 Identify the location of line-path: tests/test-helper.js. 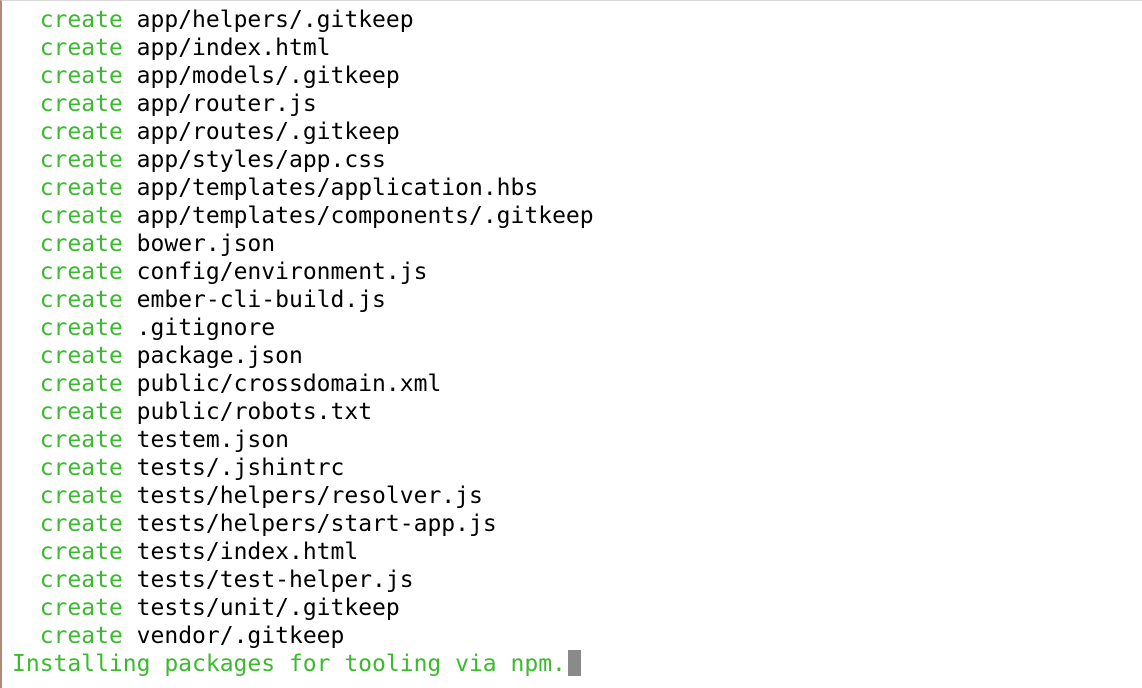
(275, 580).